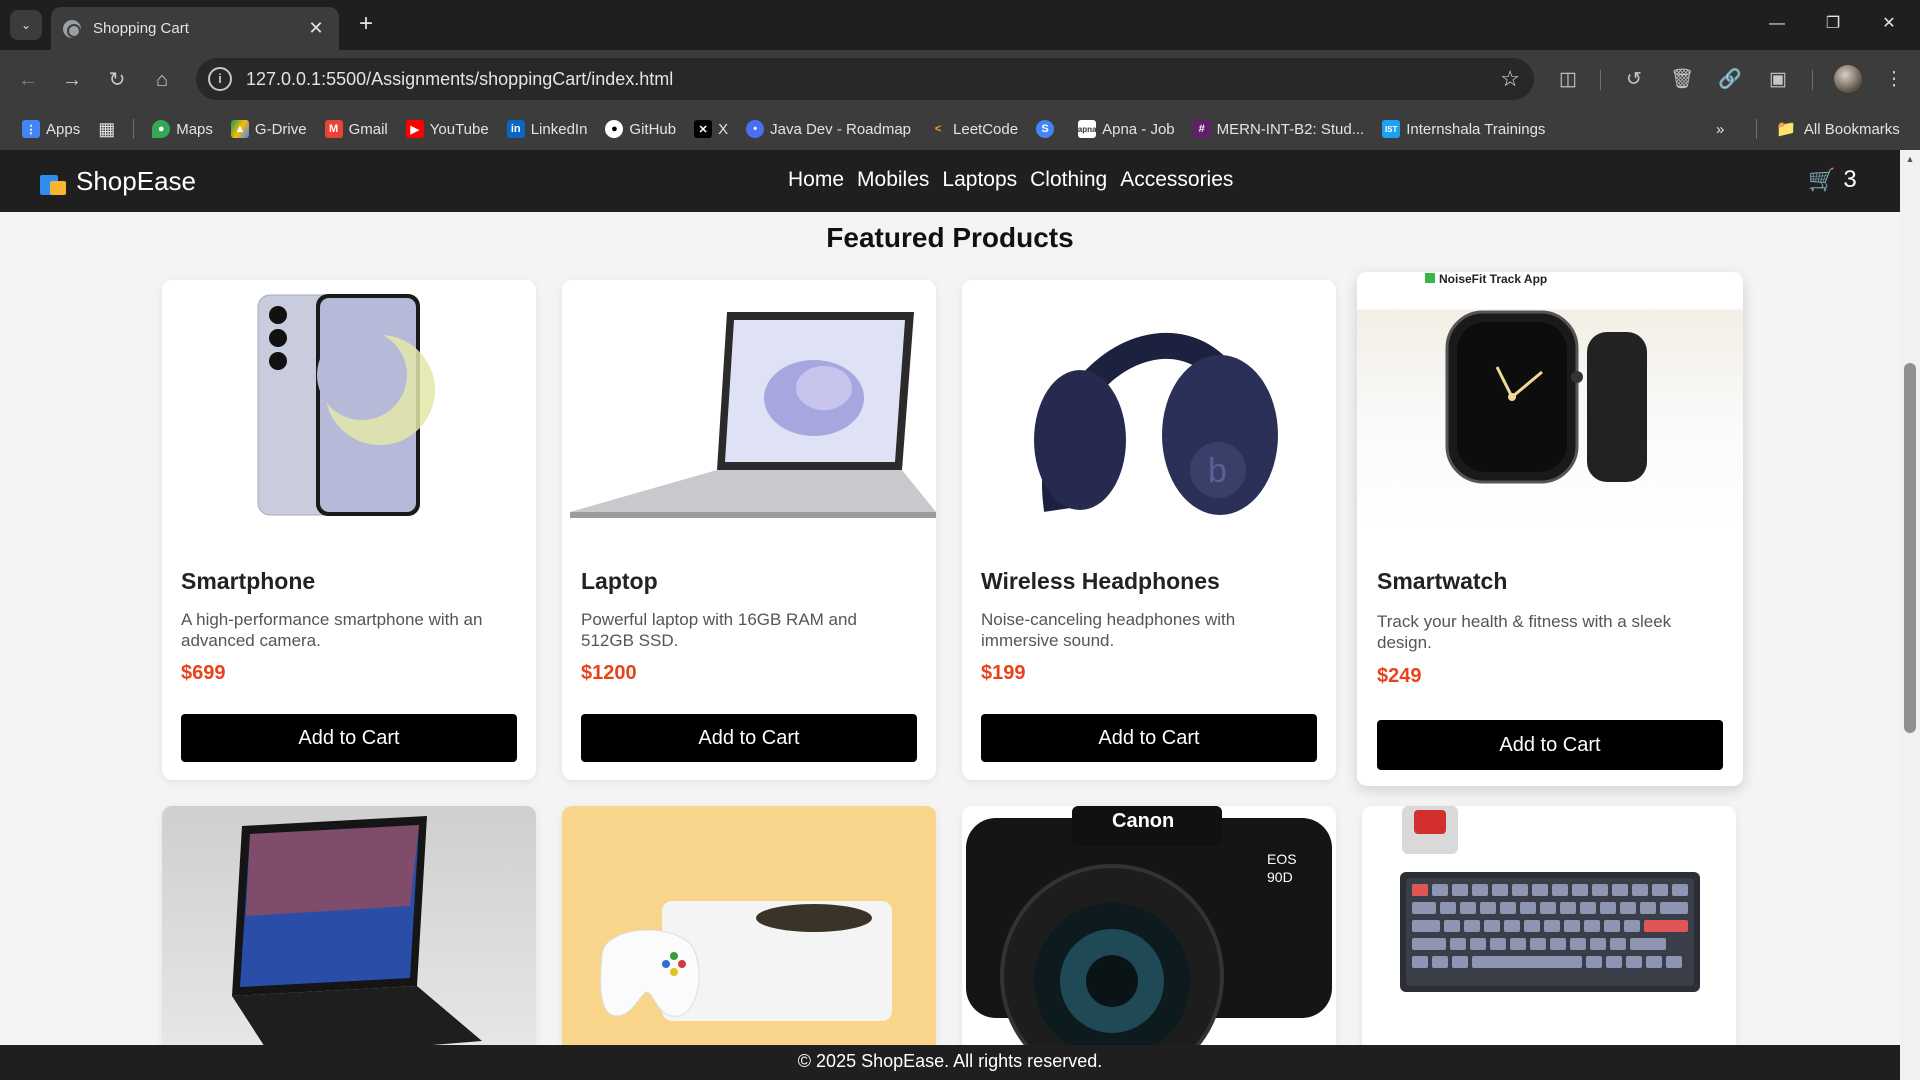 The image size is (1920, 1080). Describe the element at coordinates (1442, 581) in the screenshot. I see `product-name: Smartwatch` at that location.